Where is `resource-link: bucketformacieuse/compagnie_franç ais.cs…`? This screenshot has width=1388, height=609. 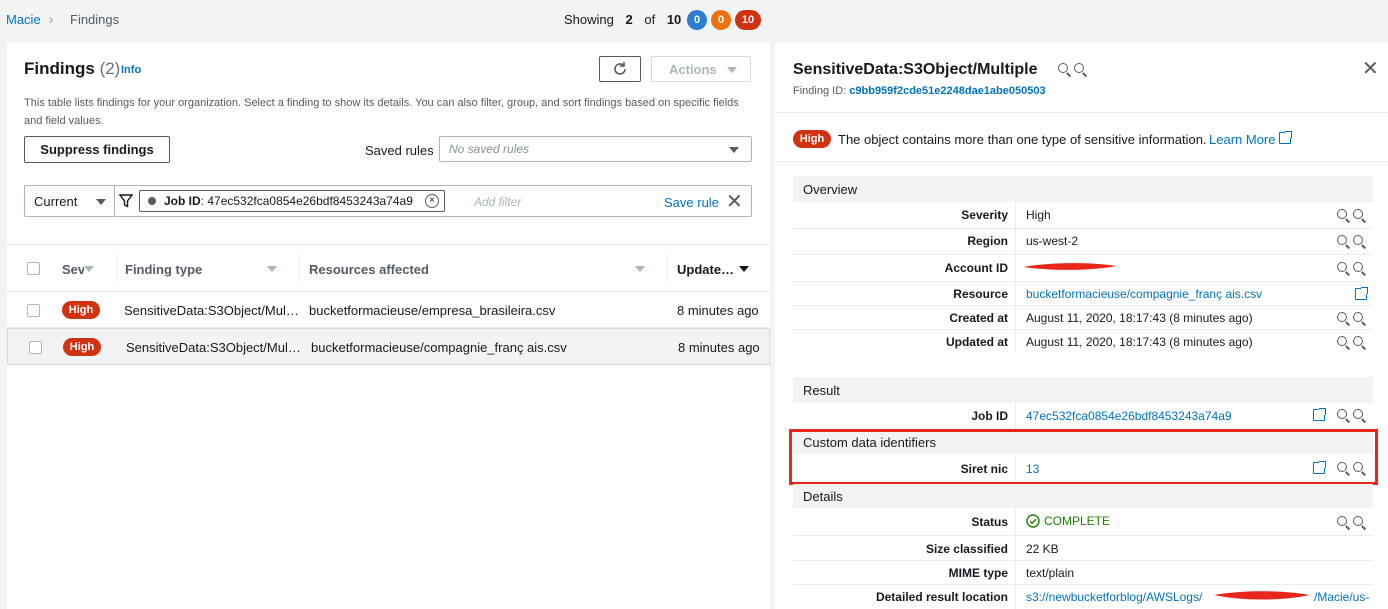
resource-link: bucketformacieuse/compagnie_franç ais.cs… is located at coordinates (1144, 294).